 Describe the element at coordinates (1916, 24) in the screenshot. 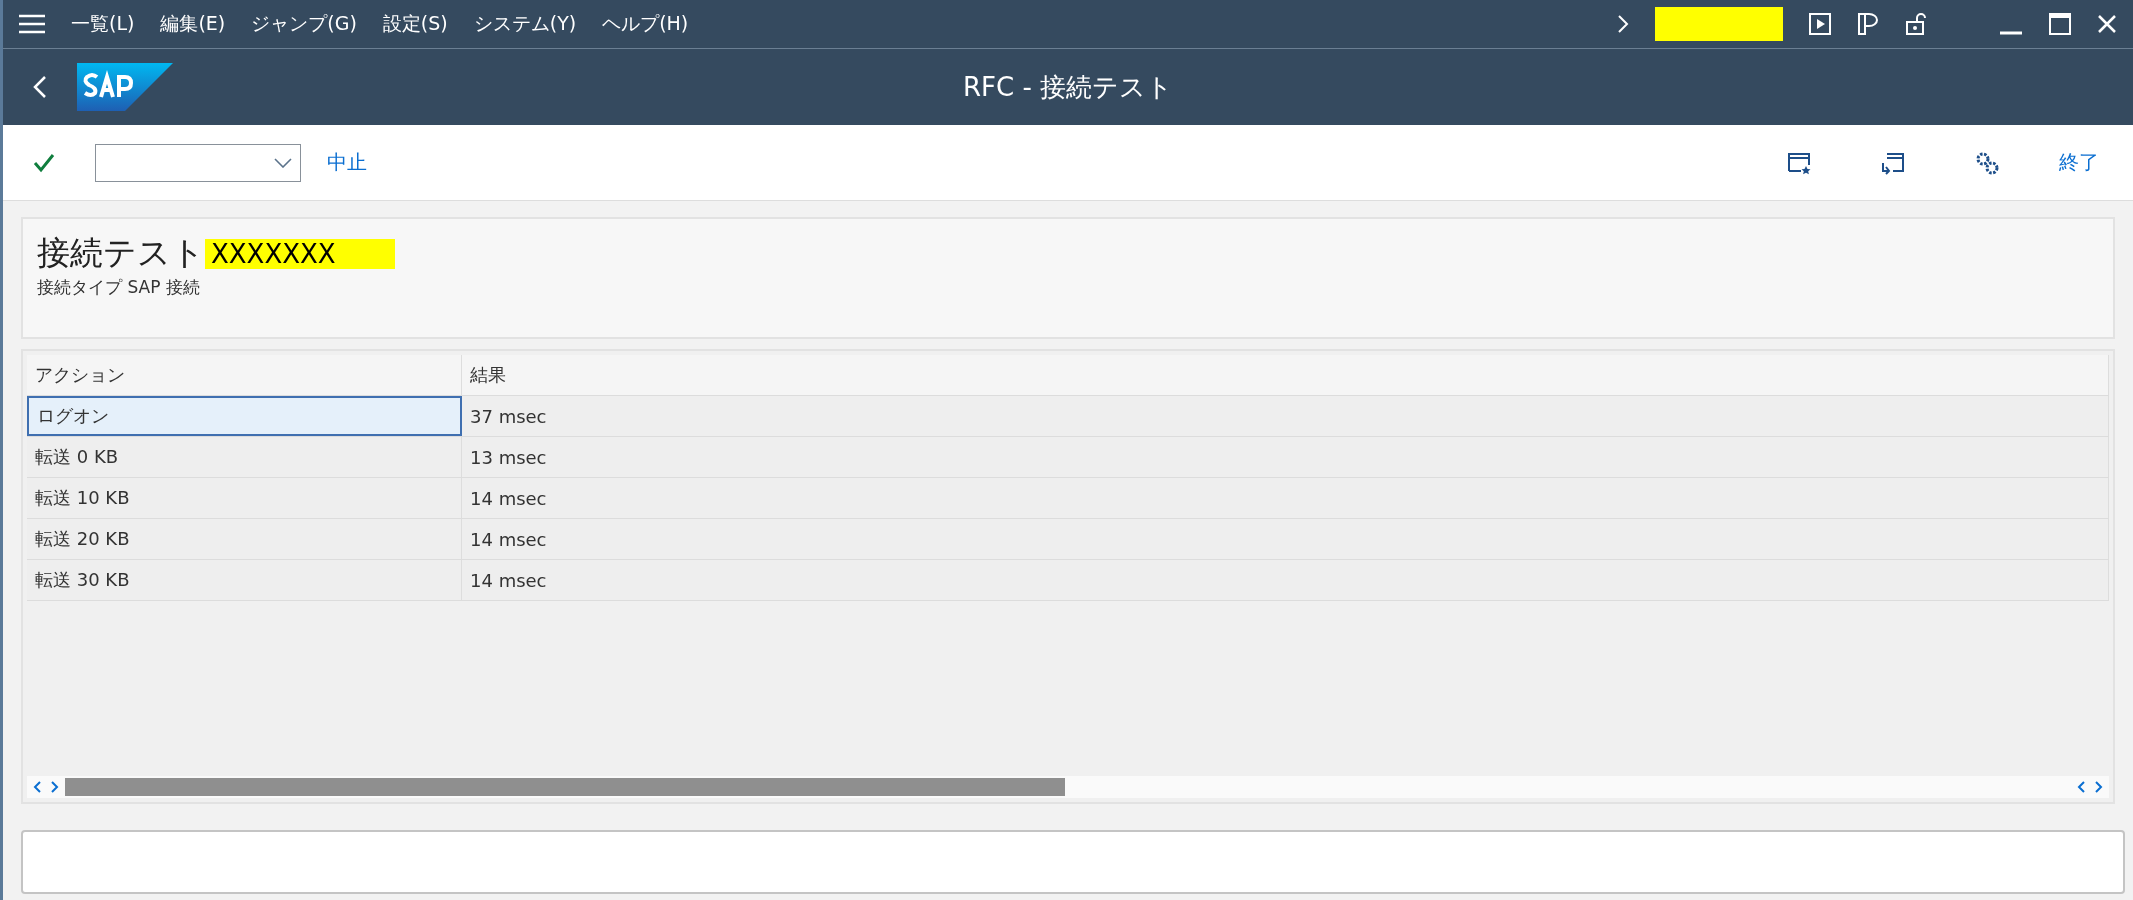

I see `lock-icon` at that location.